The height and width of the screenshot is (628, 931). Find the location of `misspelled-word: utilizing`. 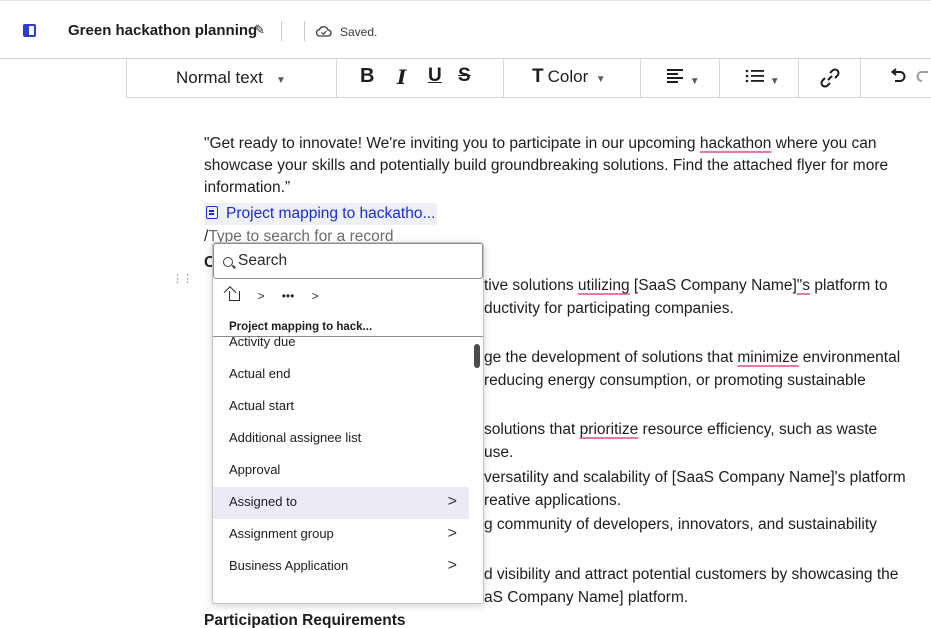

misspelled-word: utilizing is located at coordinates (603, 285).